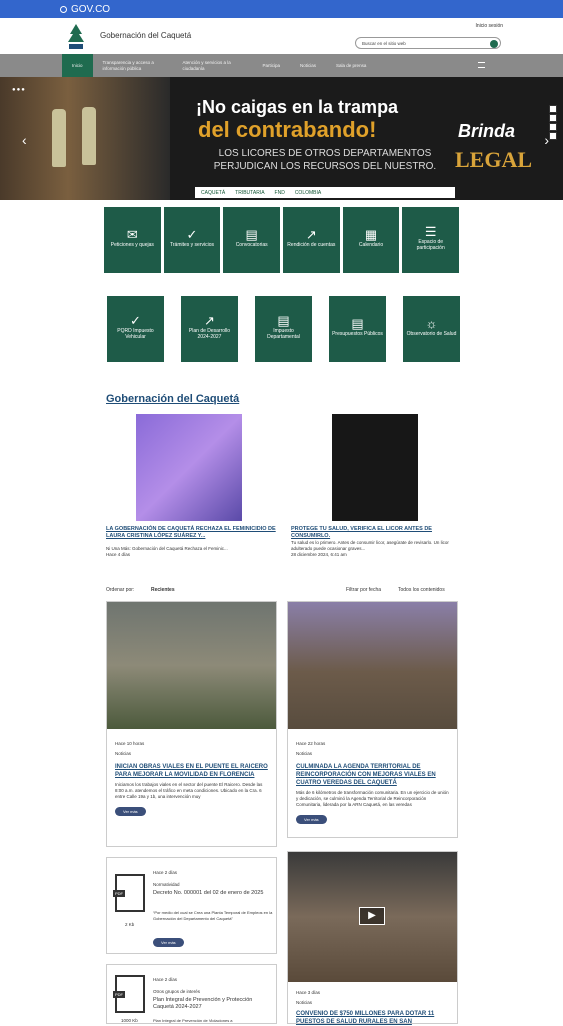 Image resolution: width=563 pixels, height=1026 pixels. Describe the element at coordinates (494, 159) in the screenshot. I see `legal-logo: LEGAL` at that location.